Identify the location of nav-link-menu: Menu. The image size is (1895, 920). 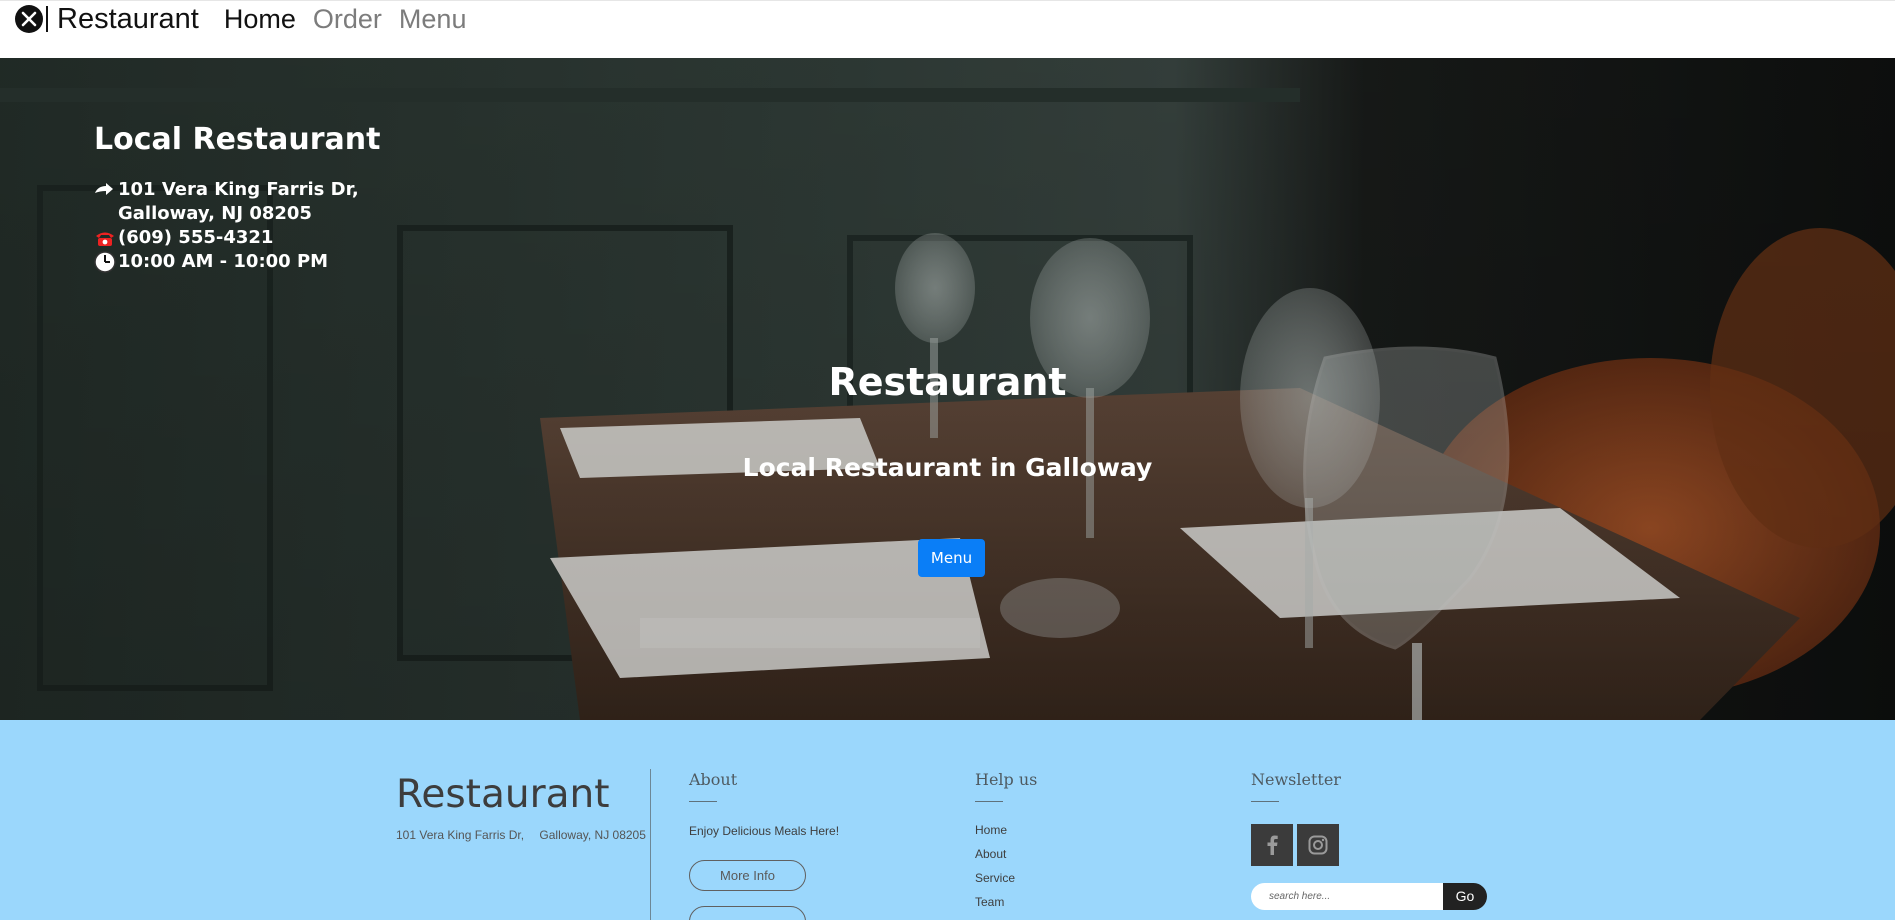
(433, 19).